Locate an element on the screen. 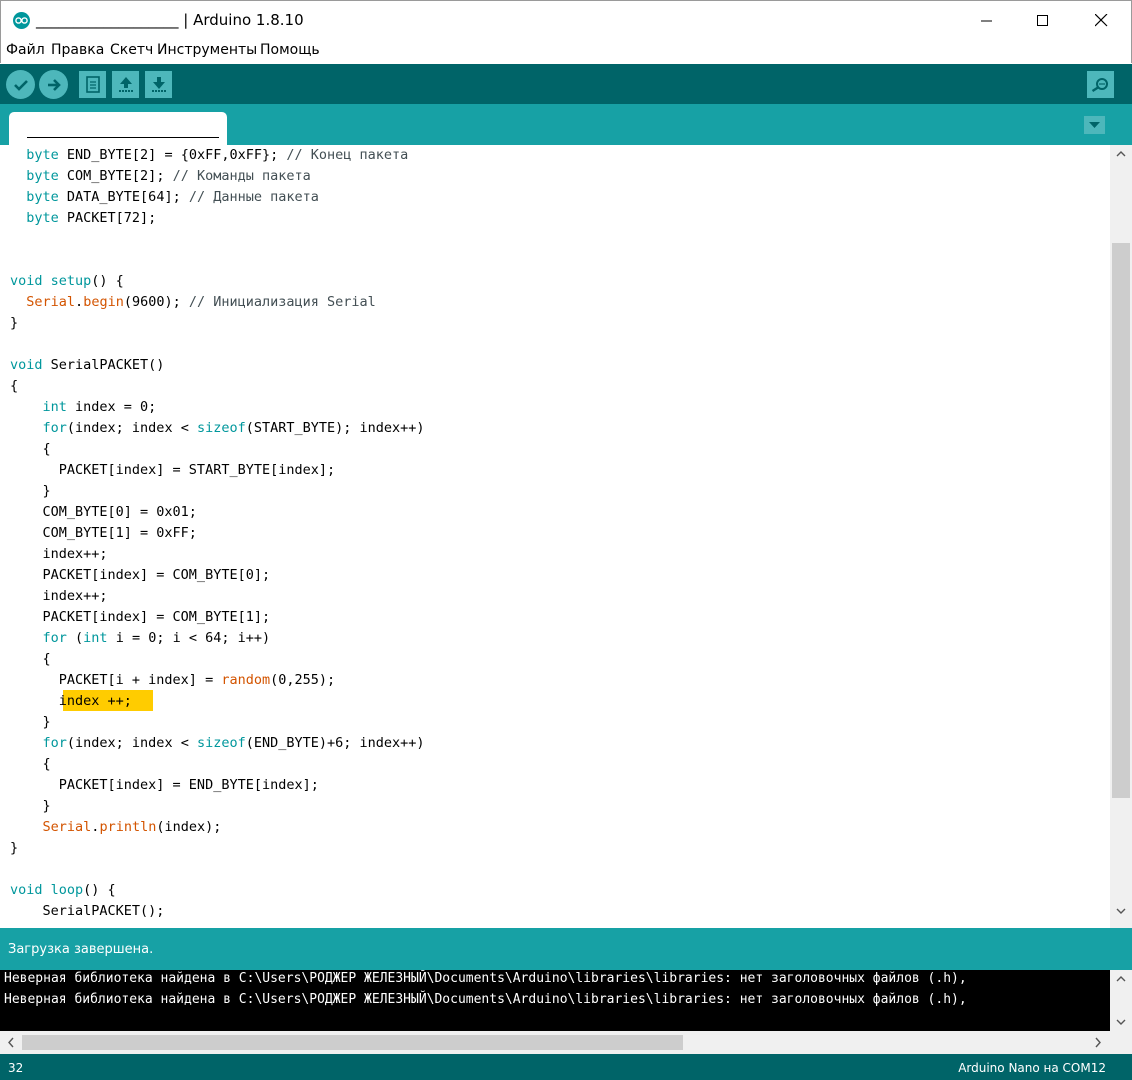 The image size is (1132, 1080). menu-sketch: Скетч is located at coordinates (131, 50).